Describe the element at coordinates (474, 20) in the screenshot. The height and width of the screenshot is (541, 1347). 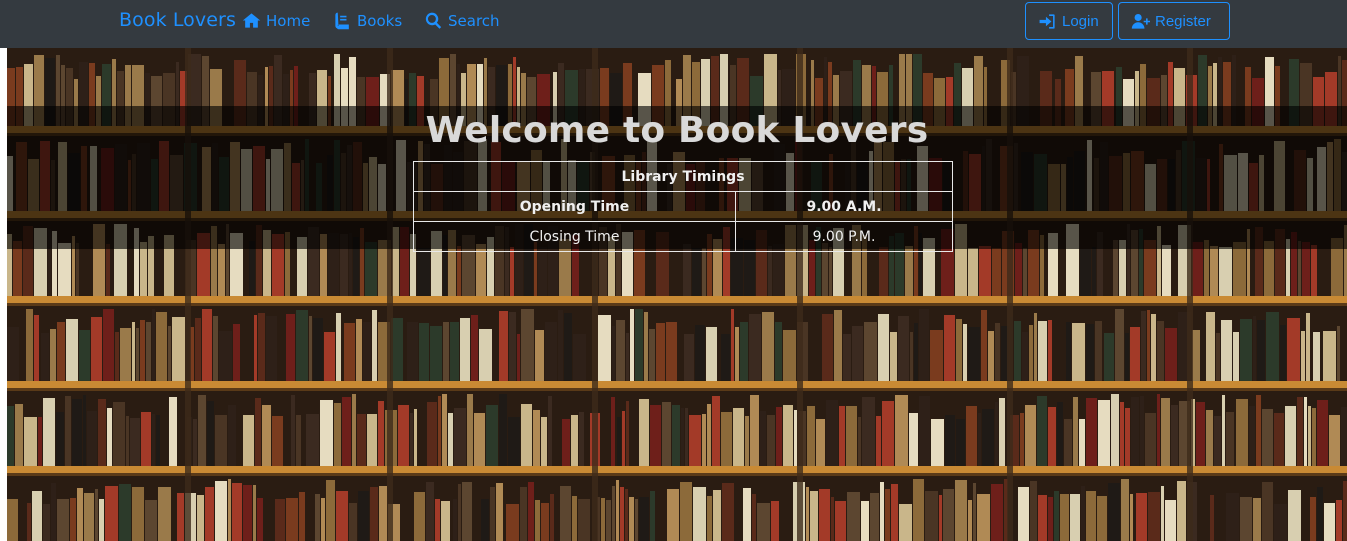
I see `nav-search-label: Search` at that location.